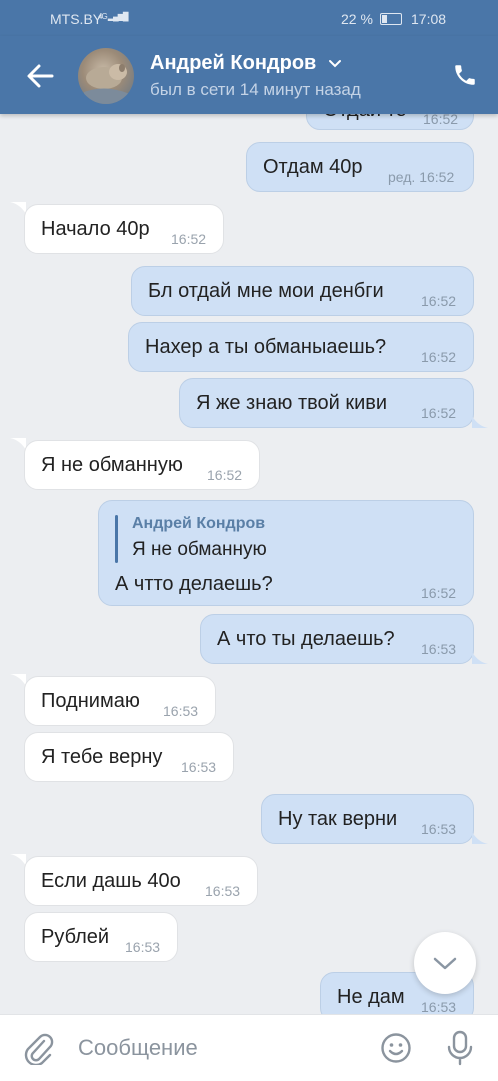 The height and width of the screenshot is (1081, 498). I want to click on message-time: ред. 16:52, so click(421, 177).